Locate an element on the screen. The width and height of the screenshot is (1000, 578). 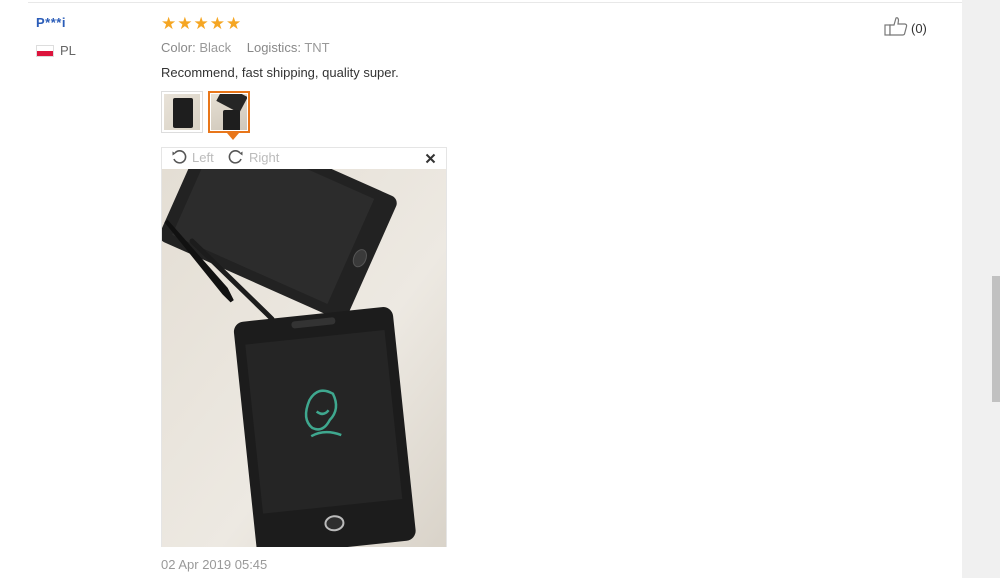
viewer-toolbar: Left Right is located at coordinates (304, 158).